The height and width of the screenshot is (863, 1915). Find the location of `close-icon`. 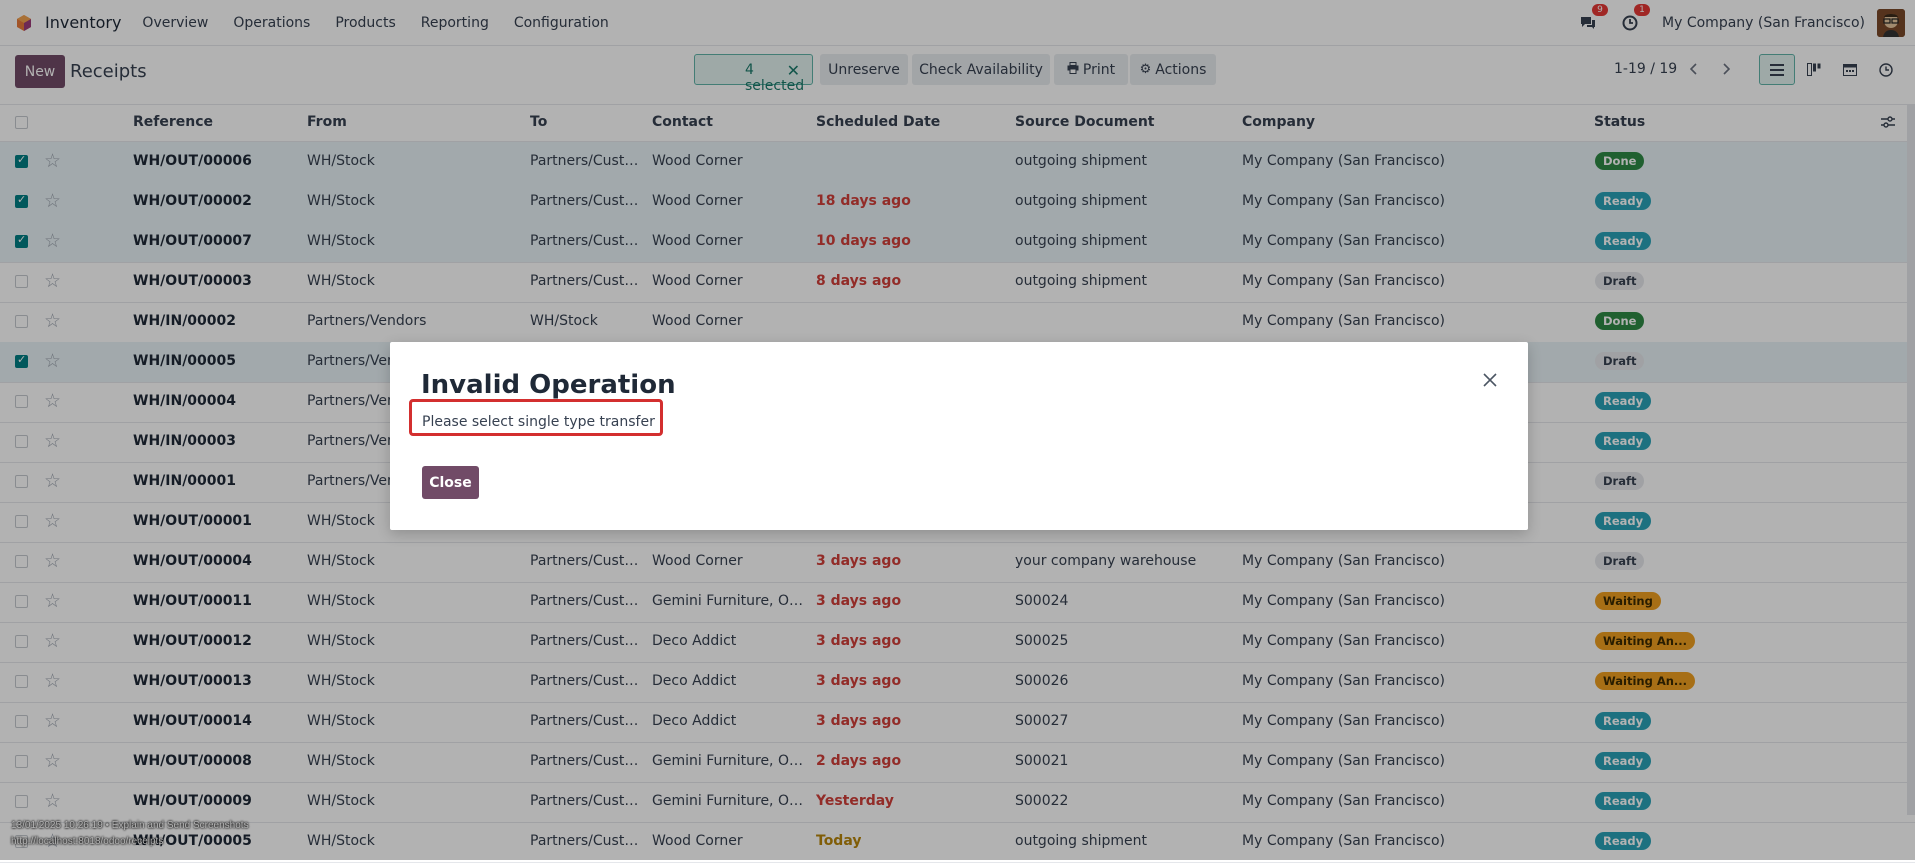

close-icon is located at coordinates (1490, 380).